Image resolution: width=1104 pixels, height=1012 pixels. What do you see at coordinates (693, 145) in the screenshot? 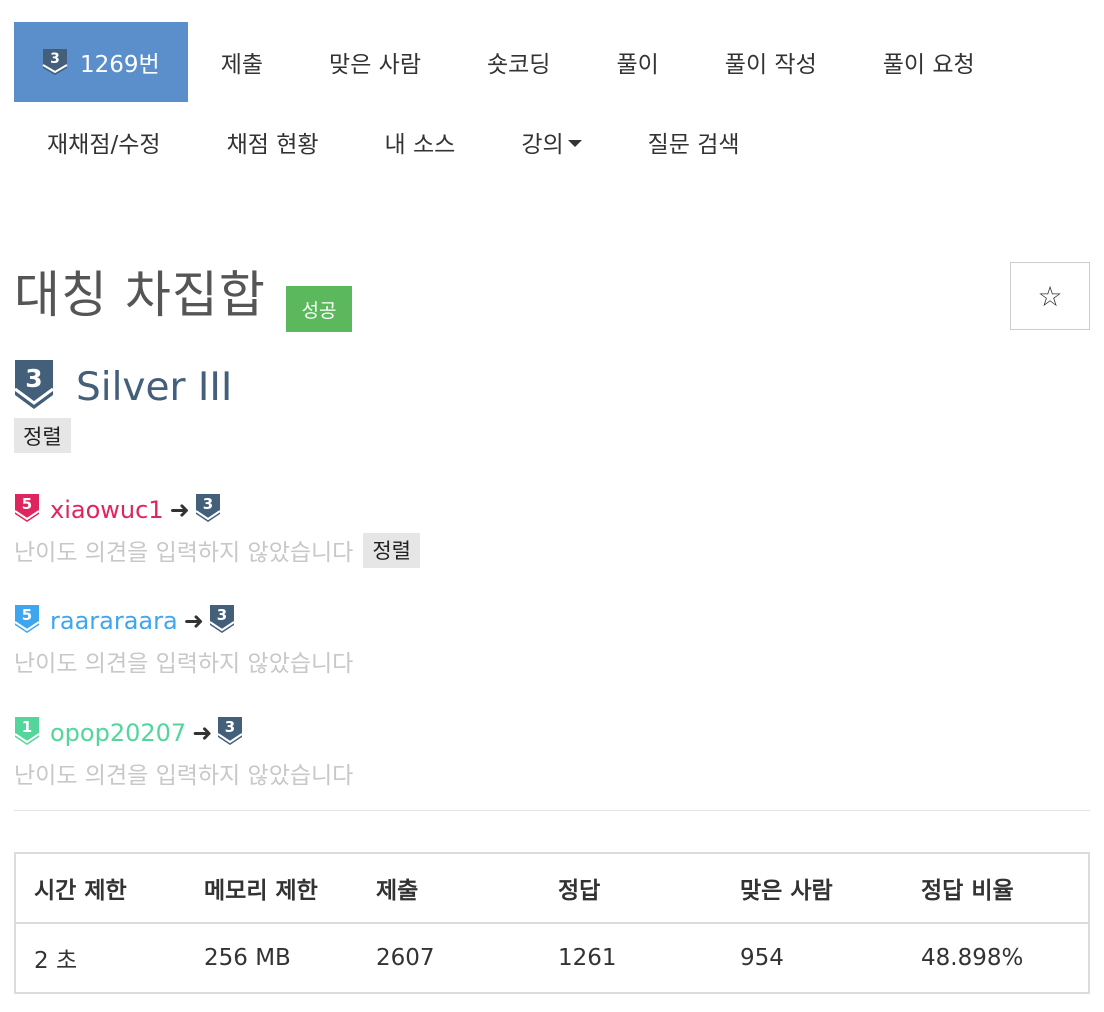
I see `tab-question-search-label: 질문 검색` at bounding box center [693, 145].